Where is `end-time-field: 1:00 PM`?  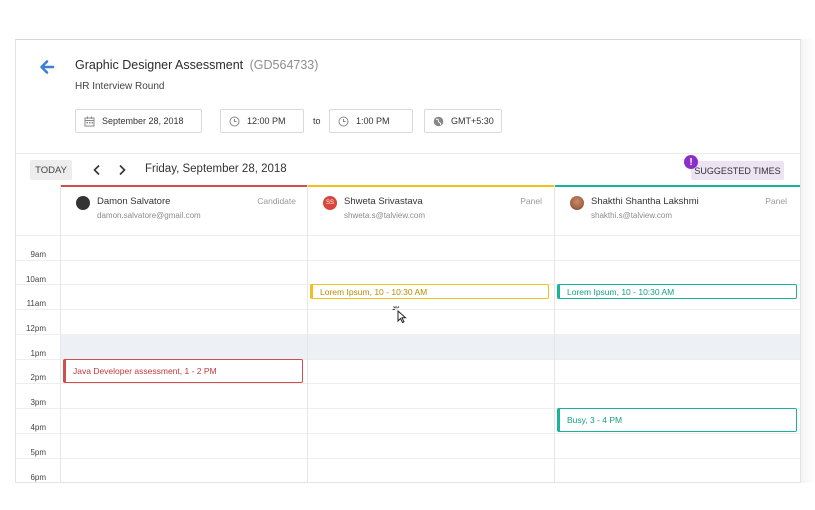
end-time-field: 1:00 PM is located at coordinates (371, 121).